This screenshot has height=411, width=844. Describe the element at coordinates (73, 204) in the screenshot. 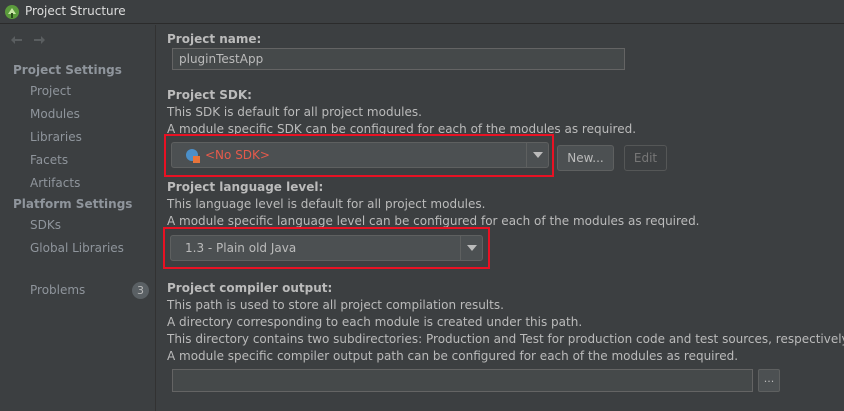

I see `platform-settings-header: Platform Settings` at that location.